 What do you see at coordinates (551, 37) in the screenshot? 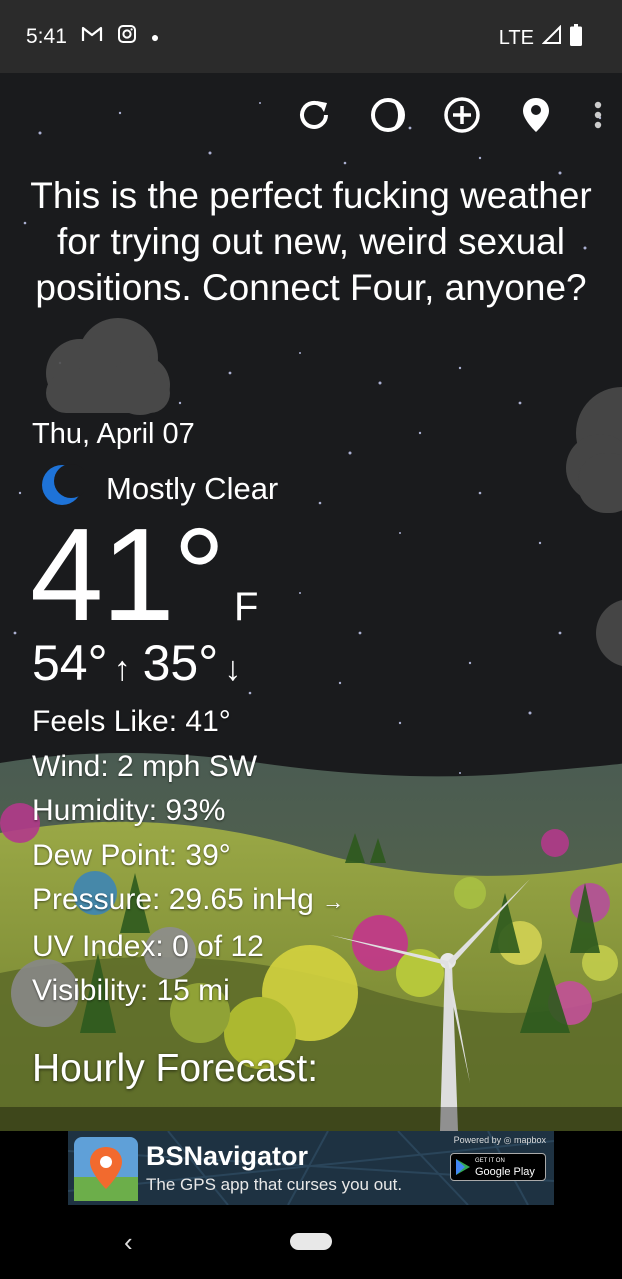
I see `signal-icon` at bounding box center [551, 37].